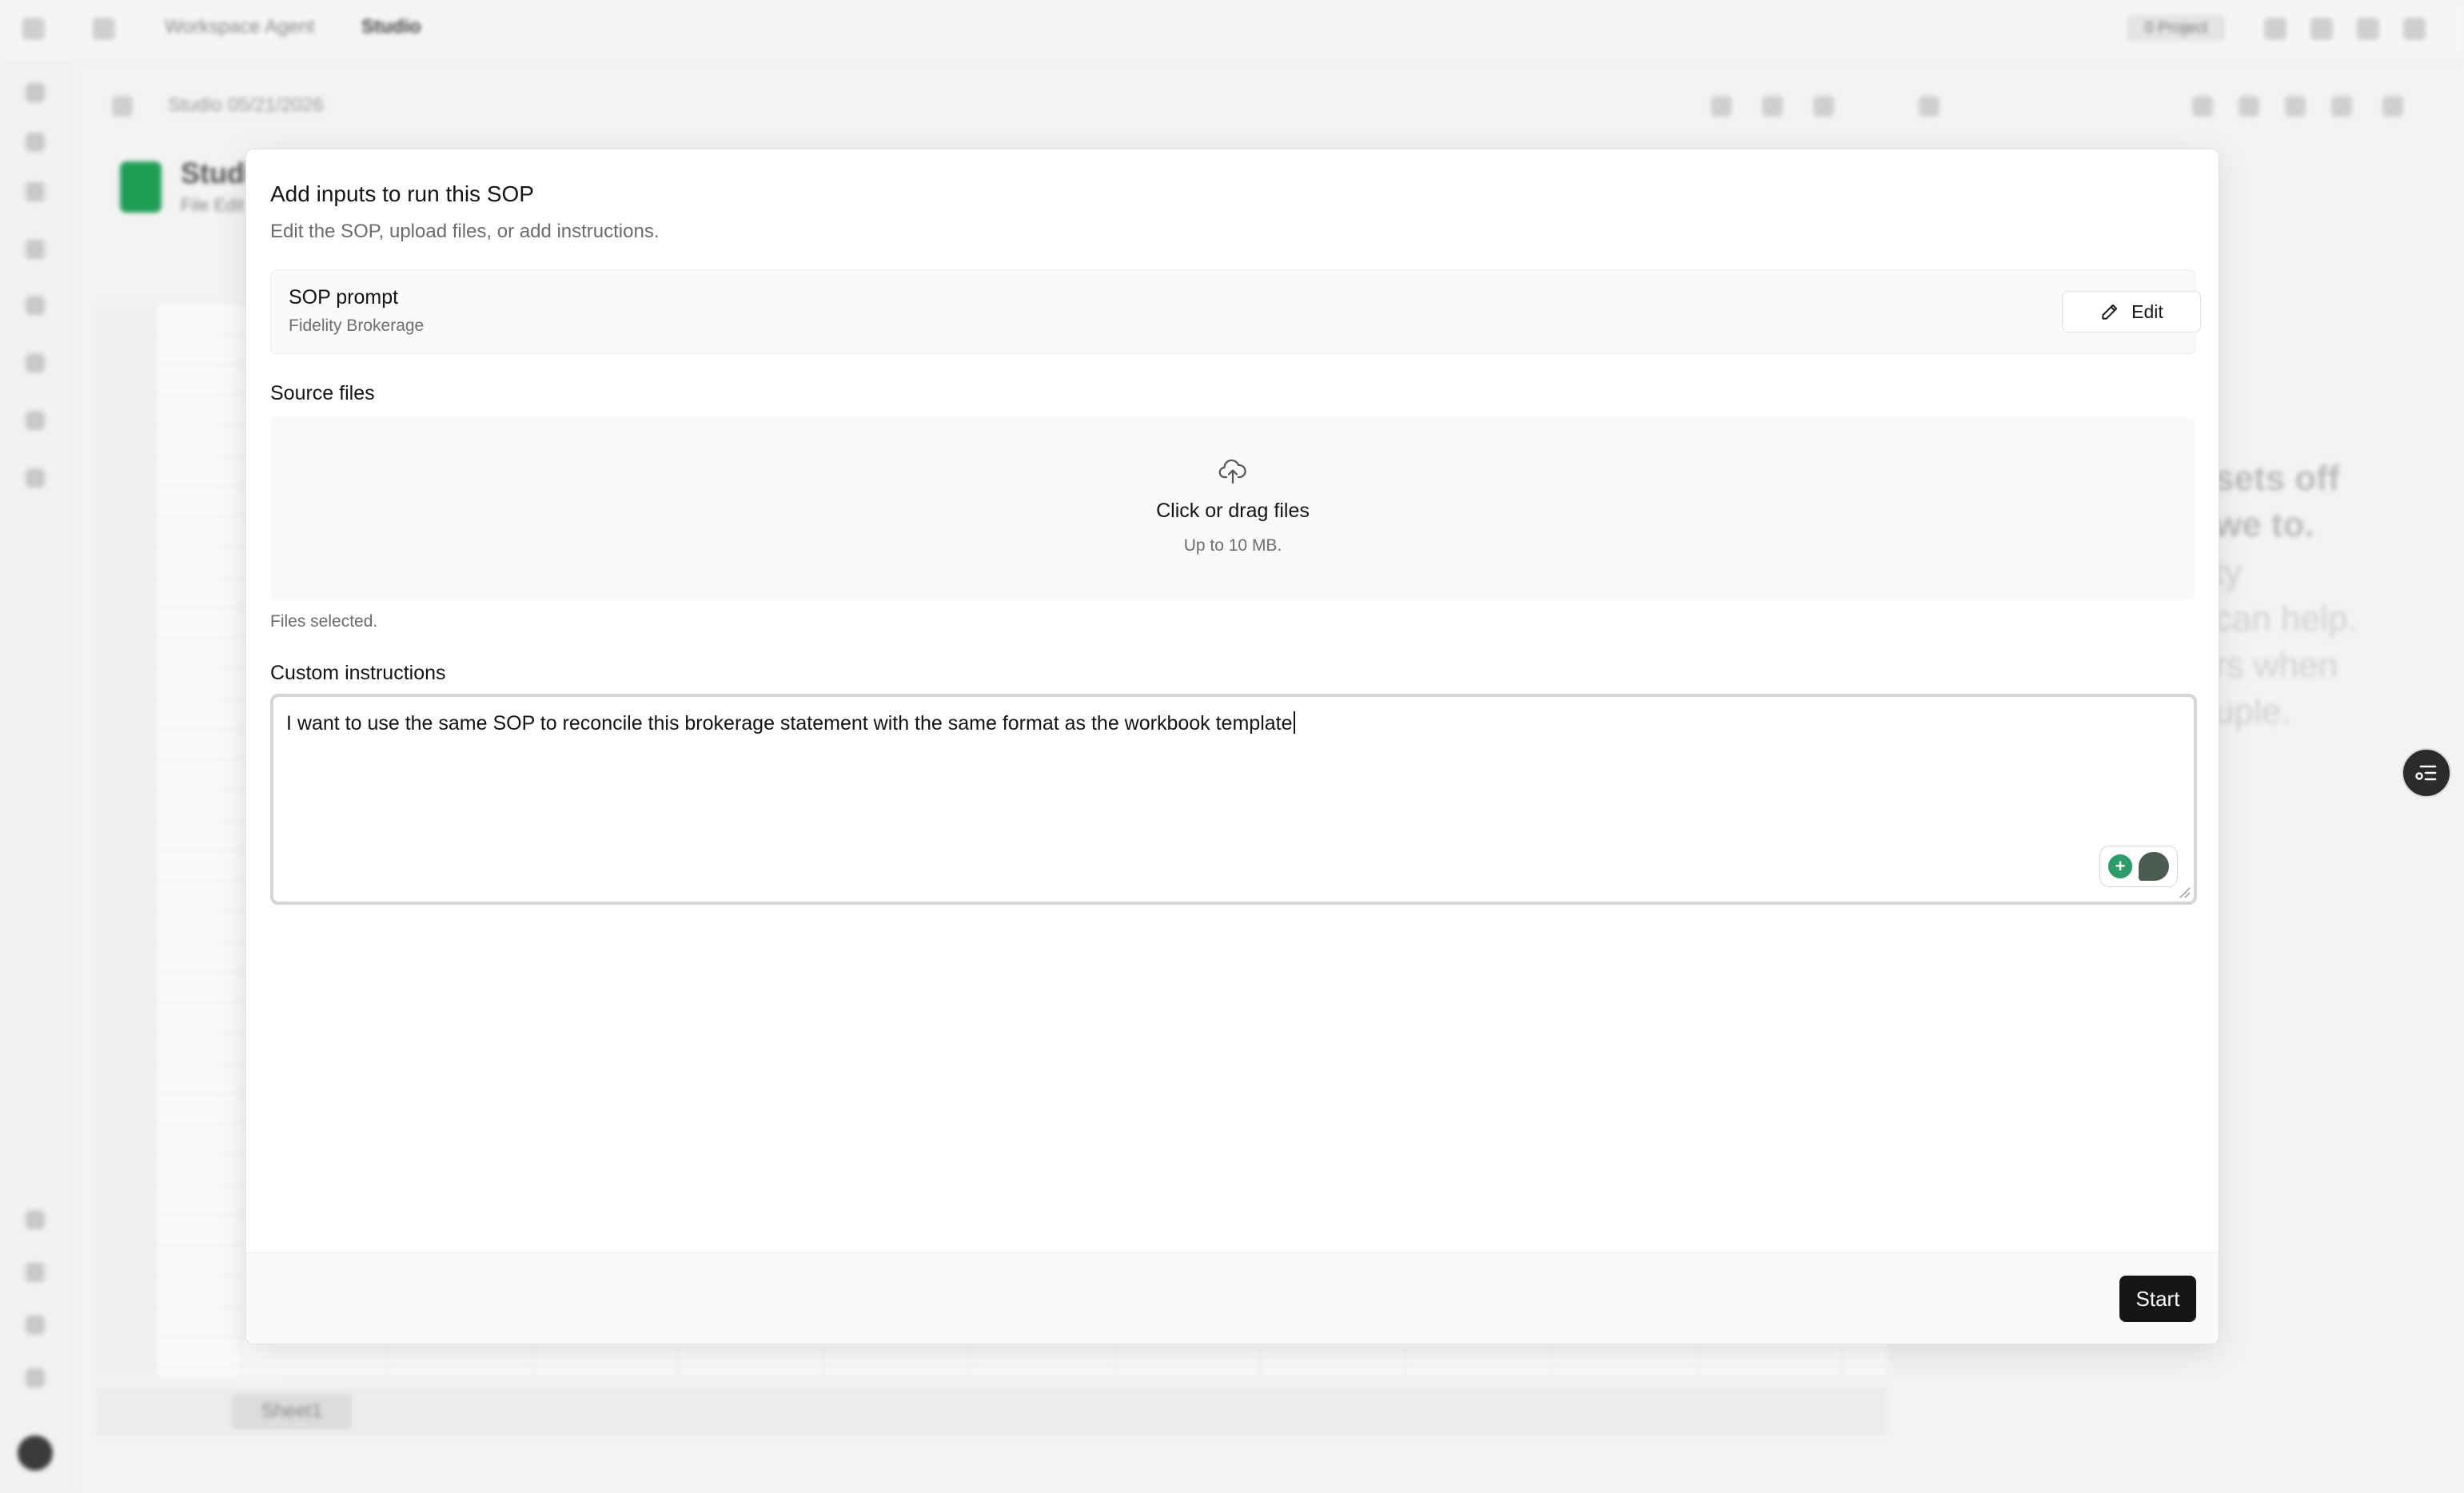 The width and height of the screenshot is (2464, 1493). Describe the element at coordinates (33, 29) in the screenshot. I see `sidebar-toggle-icon` at that location.